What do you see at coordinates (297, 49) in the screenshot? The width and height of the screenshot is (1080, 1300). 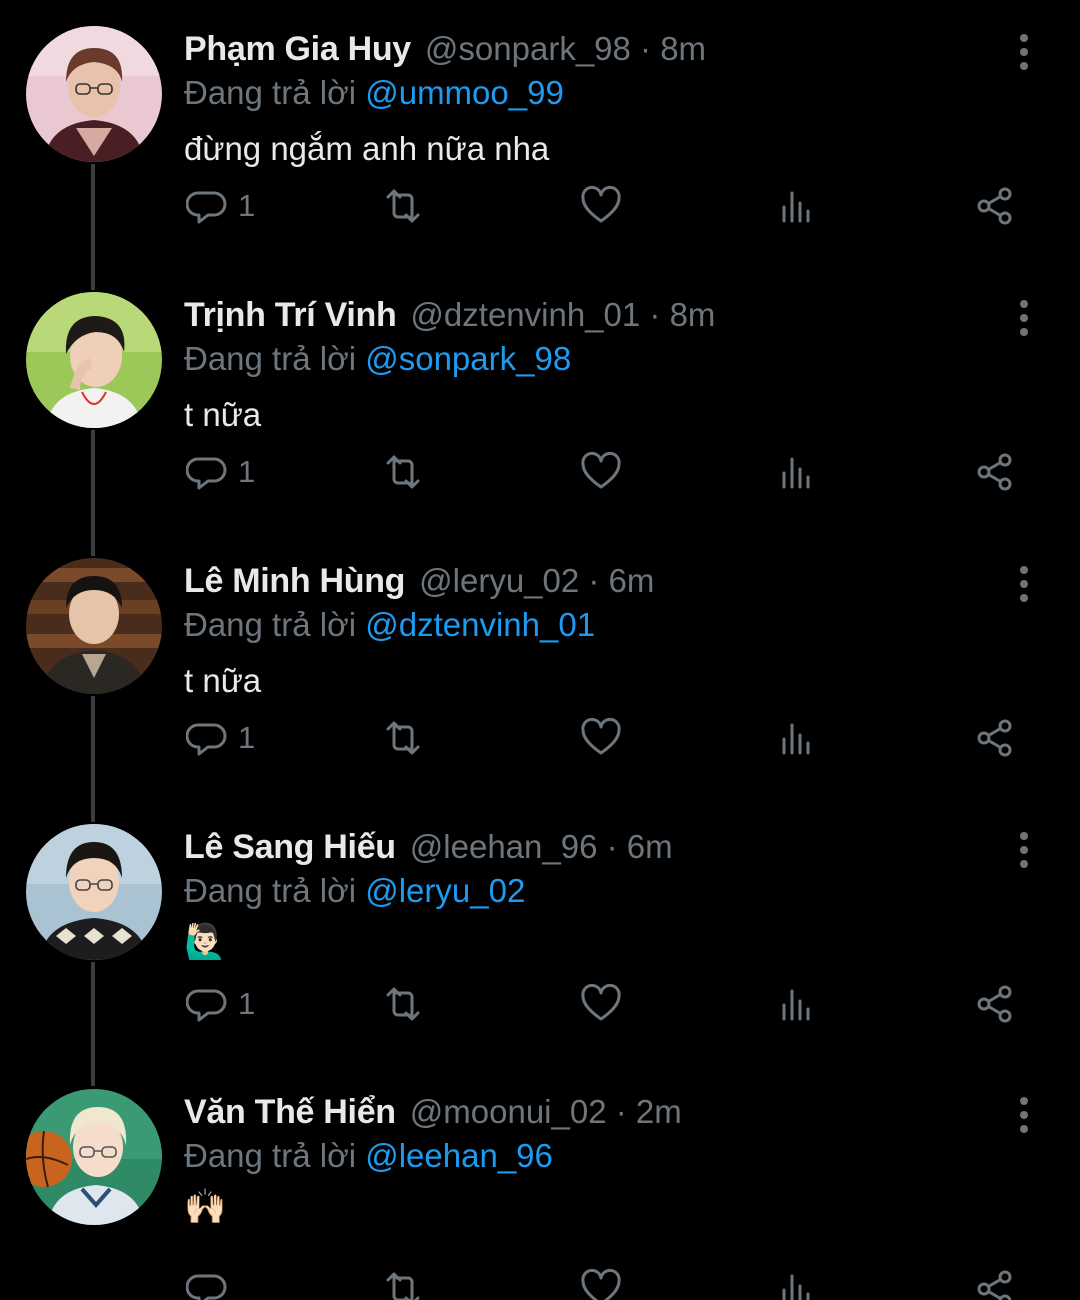 I see `display-name: Phạm Gia Huy` at bounding box center [297, 49].